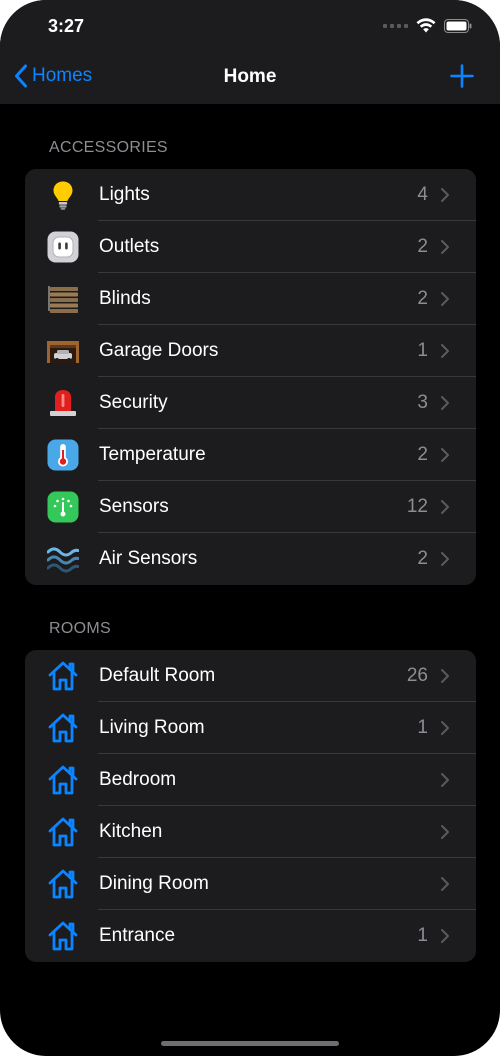  Describe the element at coordinates (250, 676) in the screenshot. I see `room-row-default-room: Default Room 26` at that location.